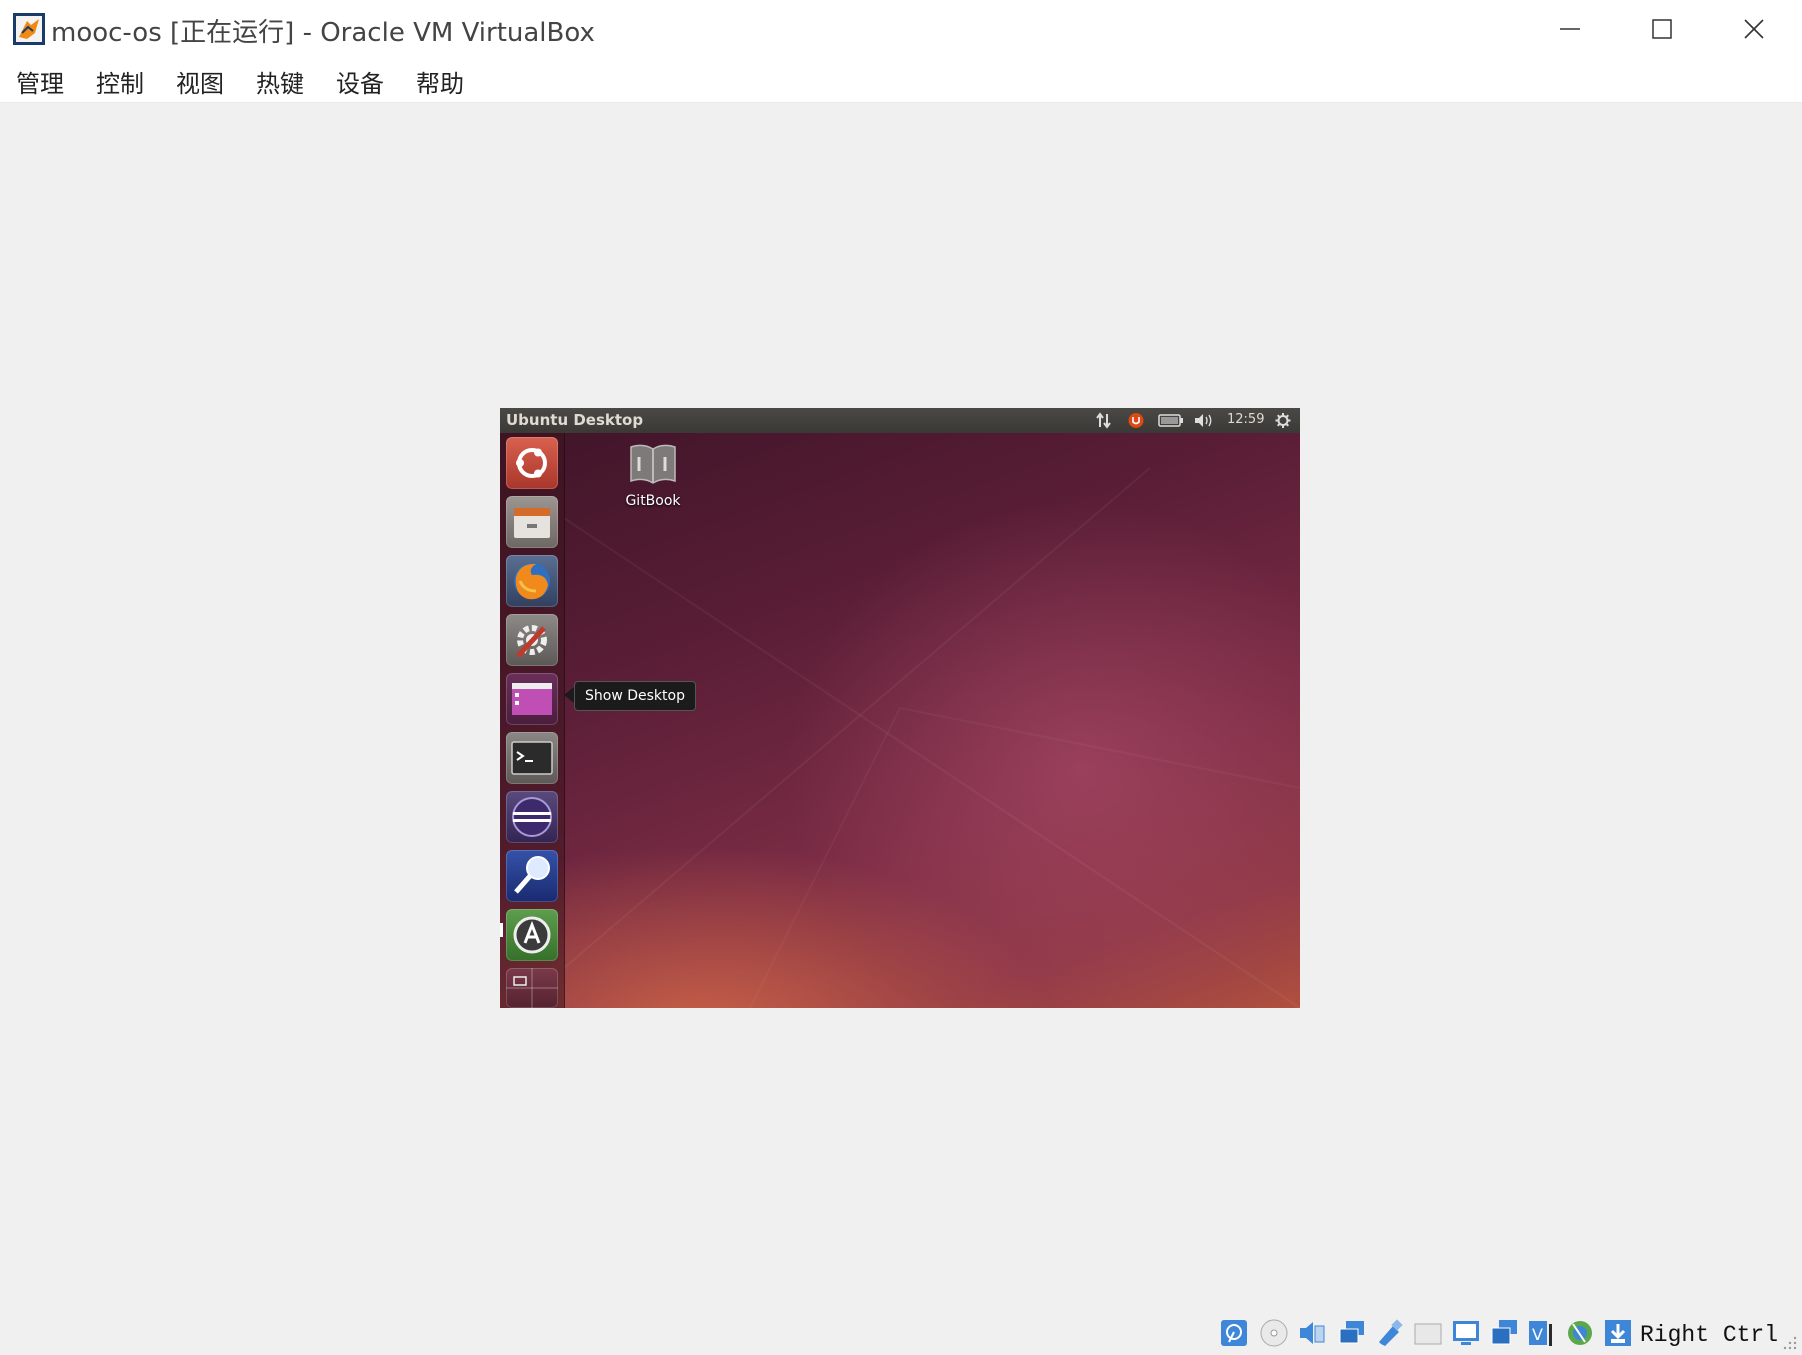  I want to click on running-indicator, so click(501, 930).